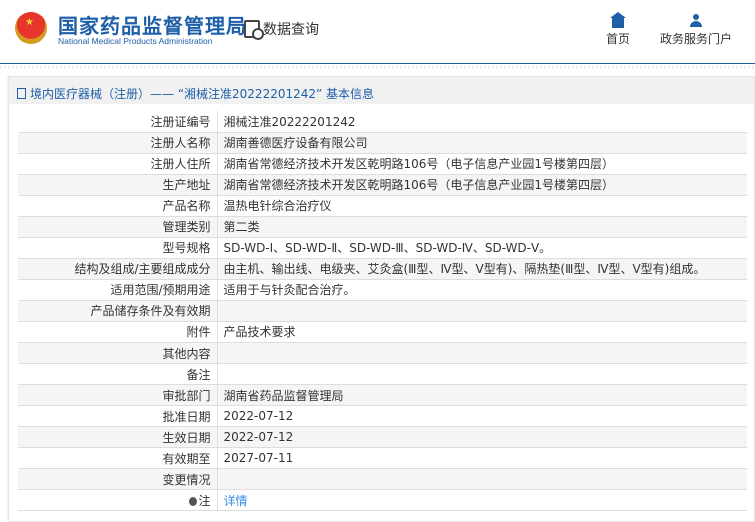  I want to click on row-value-text: SD-WD-Ⅰ、SD-WD-Ⅱ、SD-WD-Ⅲ、SD-WD-Ⅳ、SD-WD-Ⅴ。, so click(387, 248).